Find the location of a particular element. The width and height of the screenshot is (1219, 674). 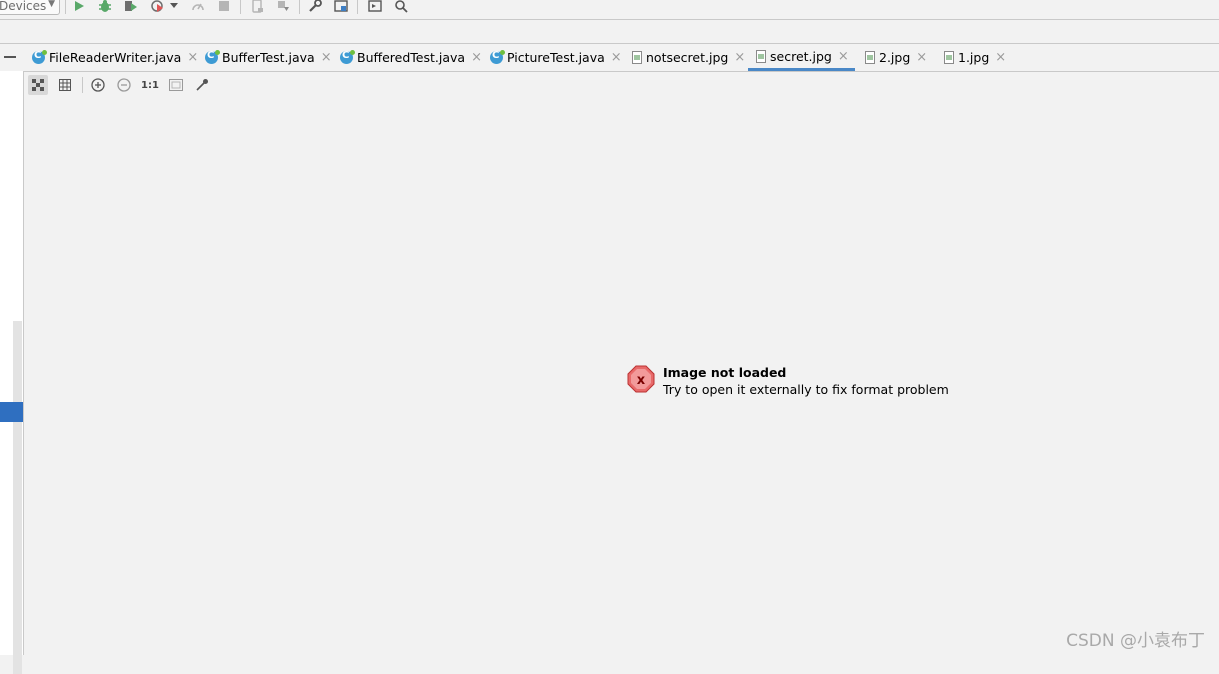

selected-item-marker is located at coordinates (11, 412).